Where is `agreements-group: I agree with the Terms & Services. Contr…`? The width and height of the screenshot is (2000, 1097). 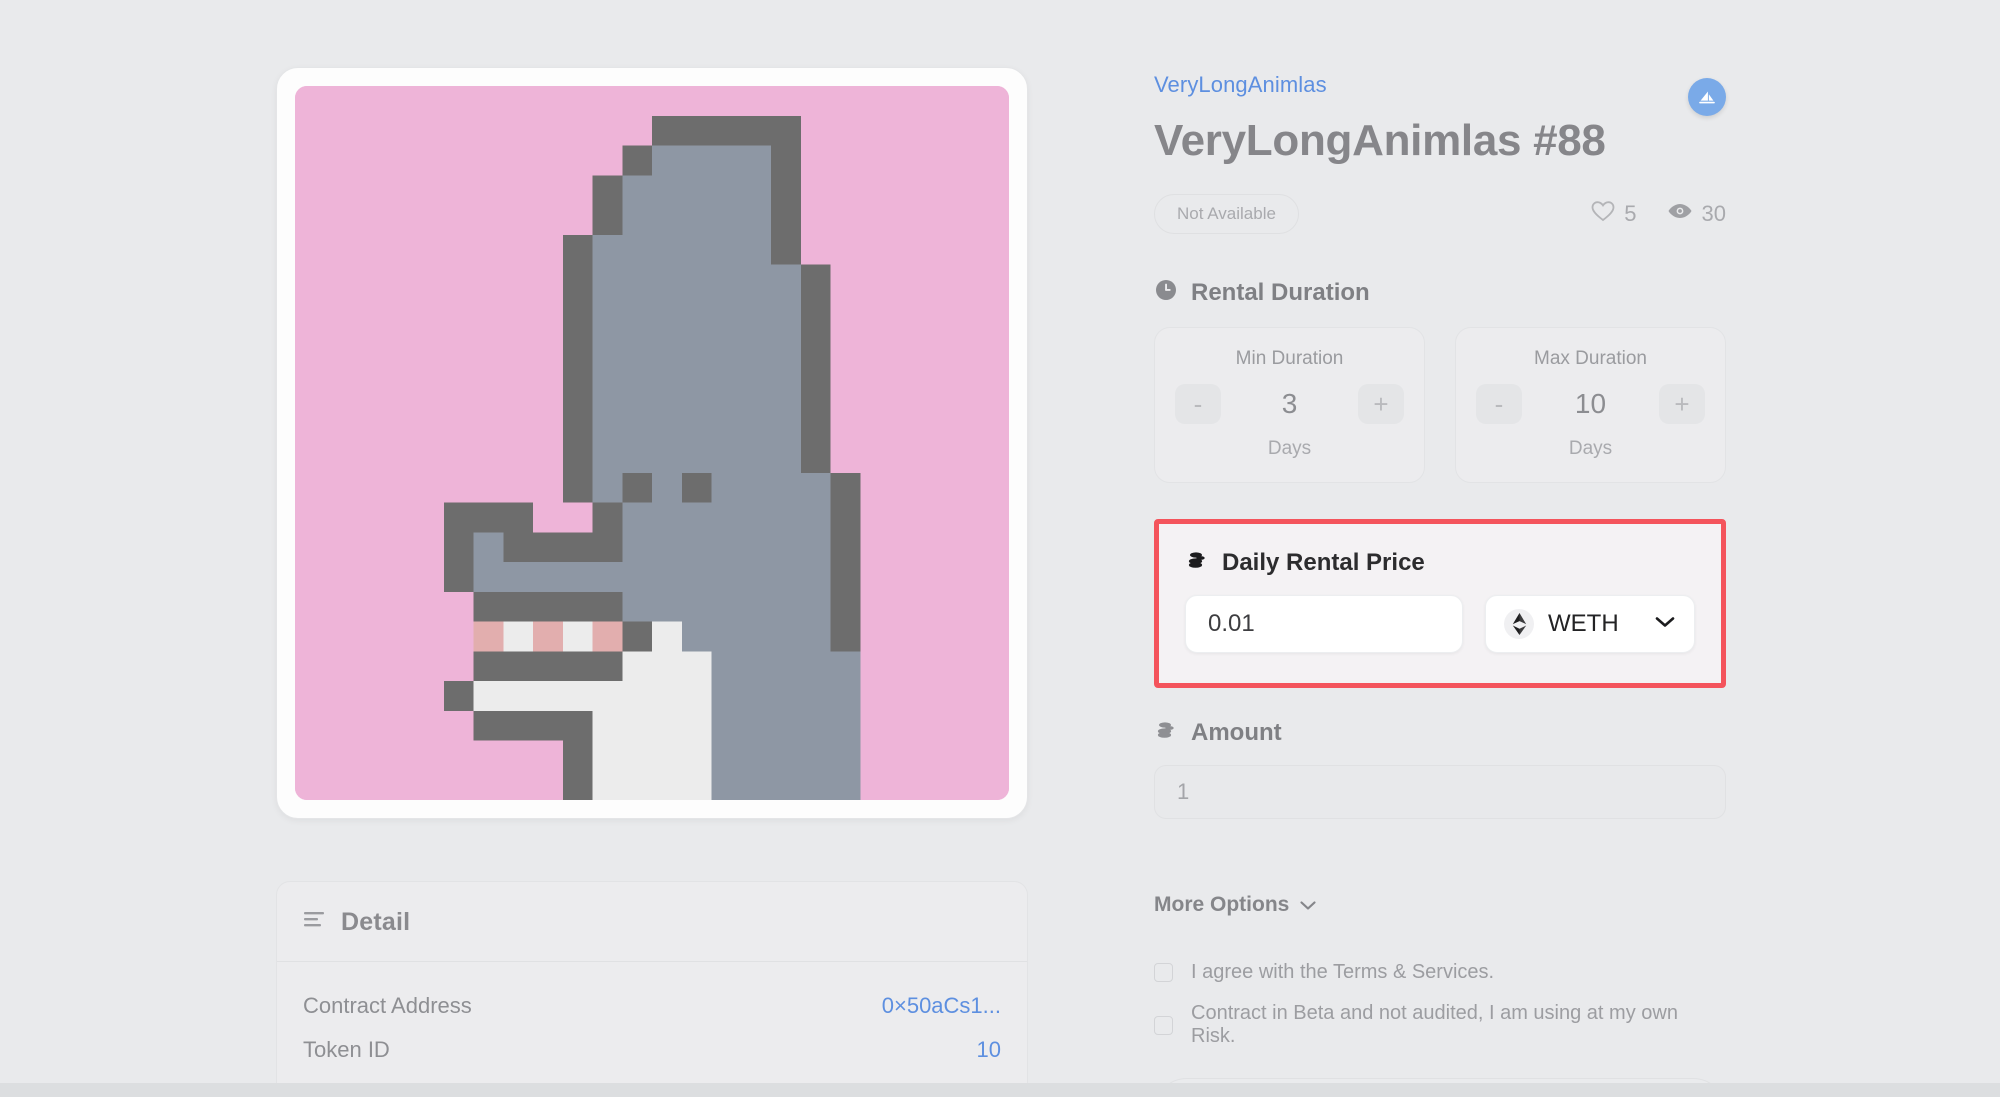 agreements-group: I agree with the Terms & Services. Contr… is located at coordinates (1440, 1004).